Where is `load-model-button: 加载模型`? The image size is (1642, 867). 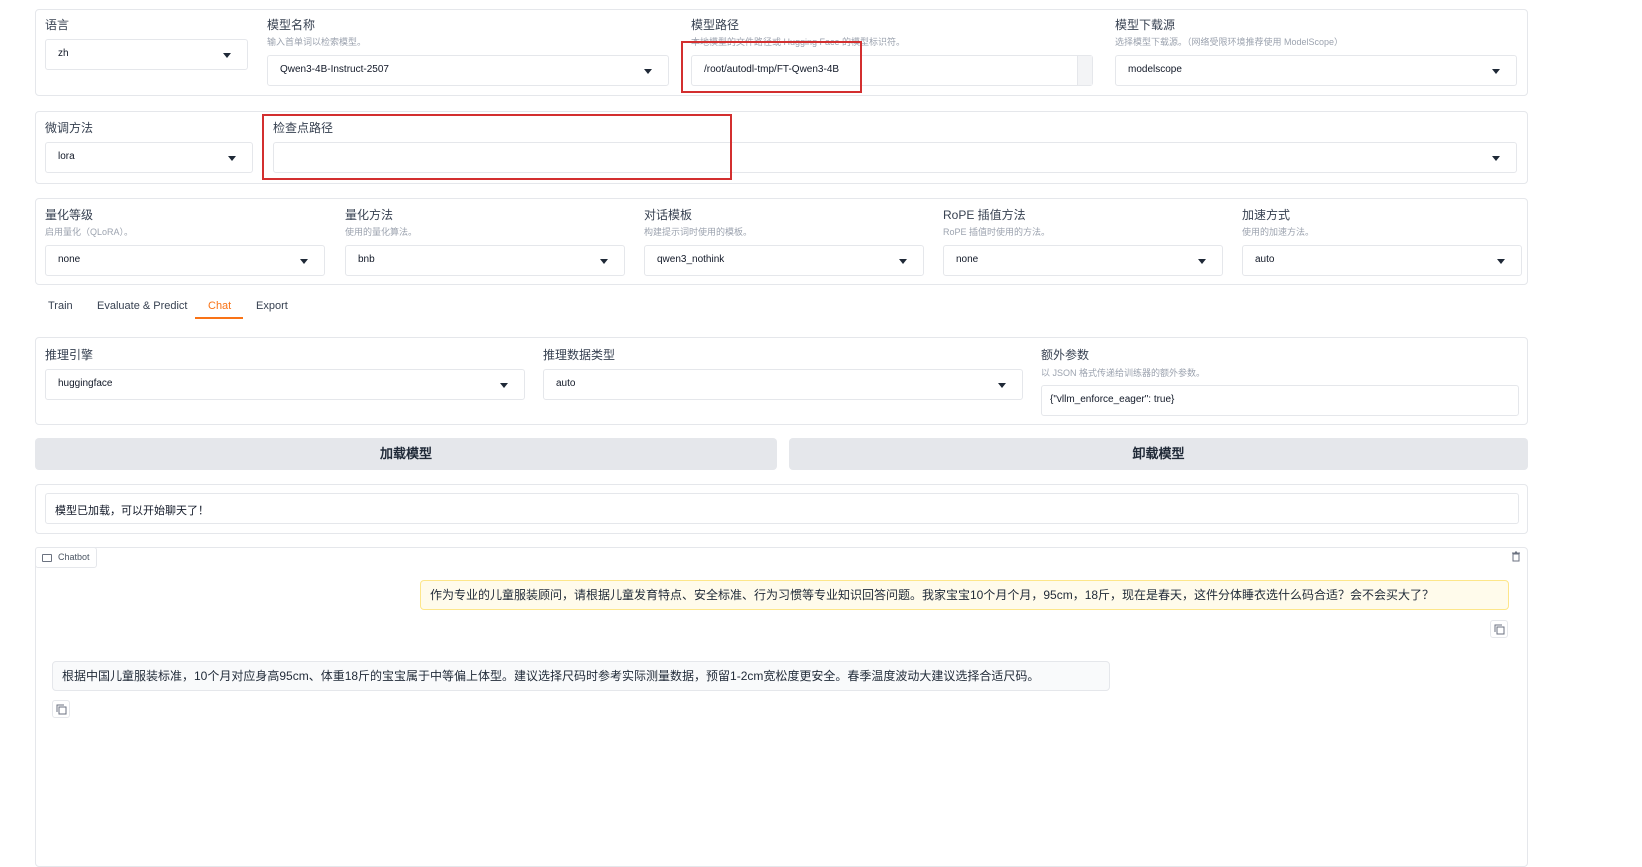 load-model-button: 加载模型 is located at coordinates (406, 454).